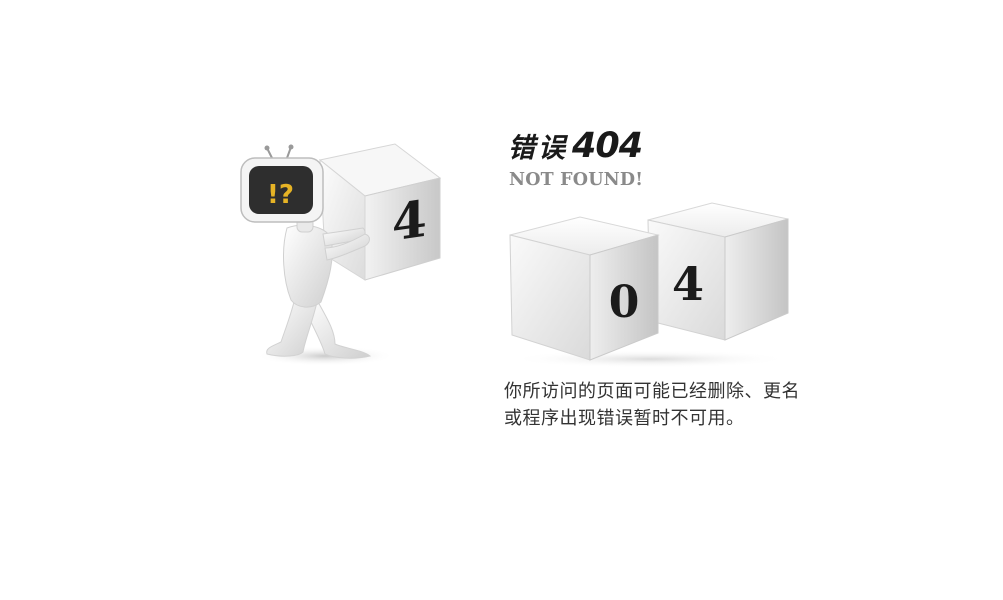  I want to click on zero-four-cubes-illustration: 4 0, so click(650, 282).